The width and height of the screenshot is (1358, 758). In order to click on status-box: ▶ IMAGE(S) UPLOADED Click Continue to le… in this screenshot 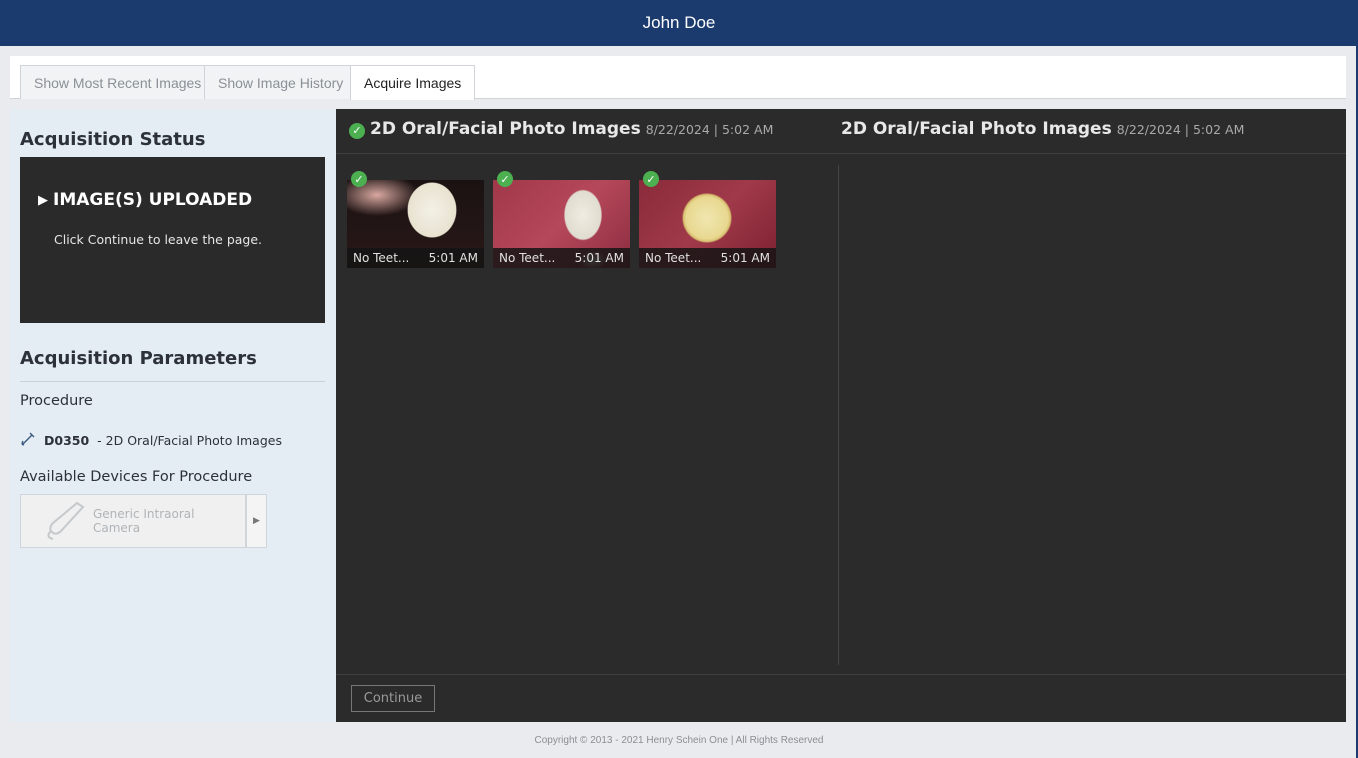, I will do `click(172, 240)`.